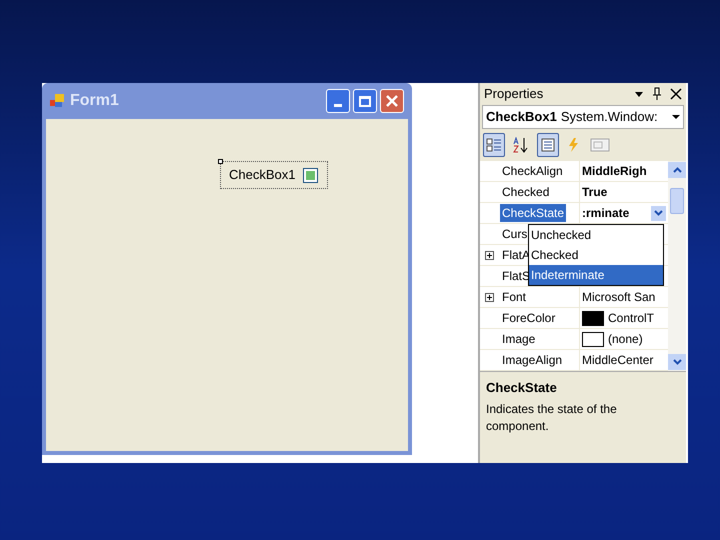  I want to click on resize-handle, so click(220, 161).